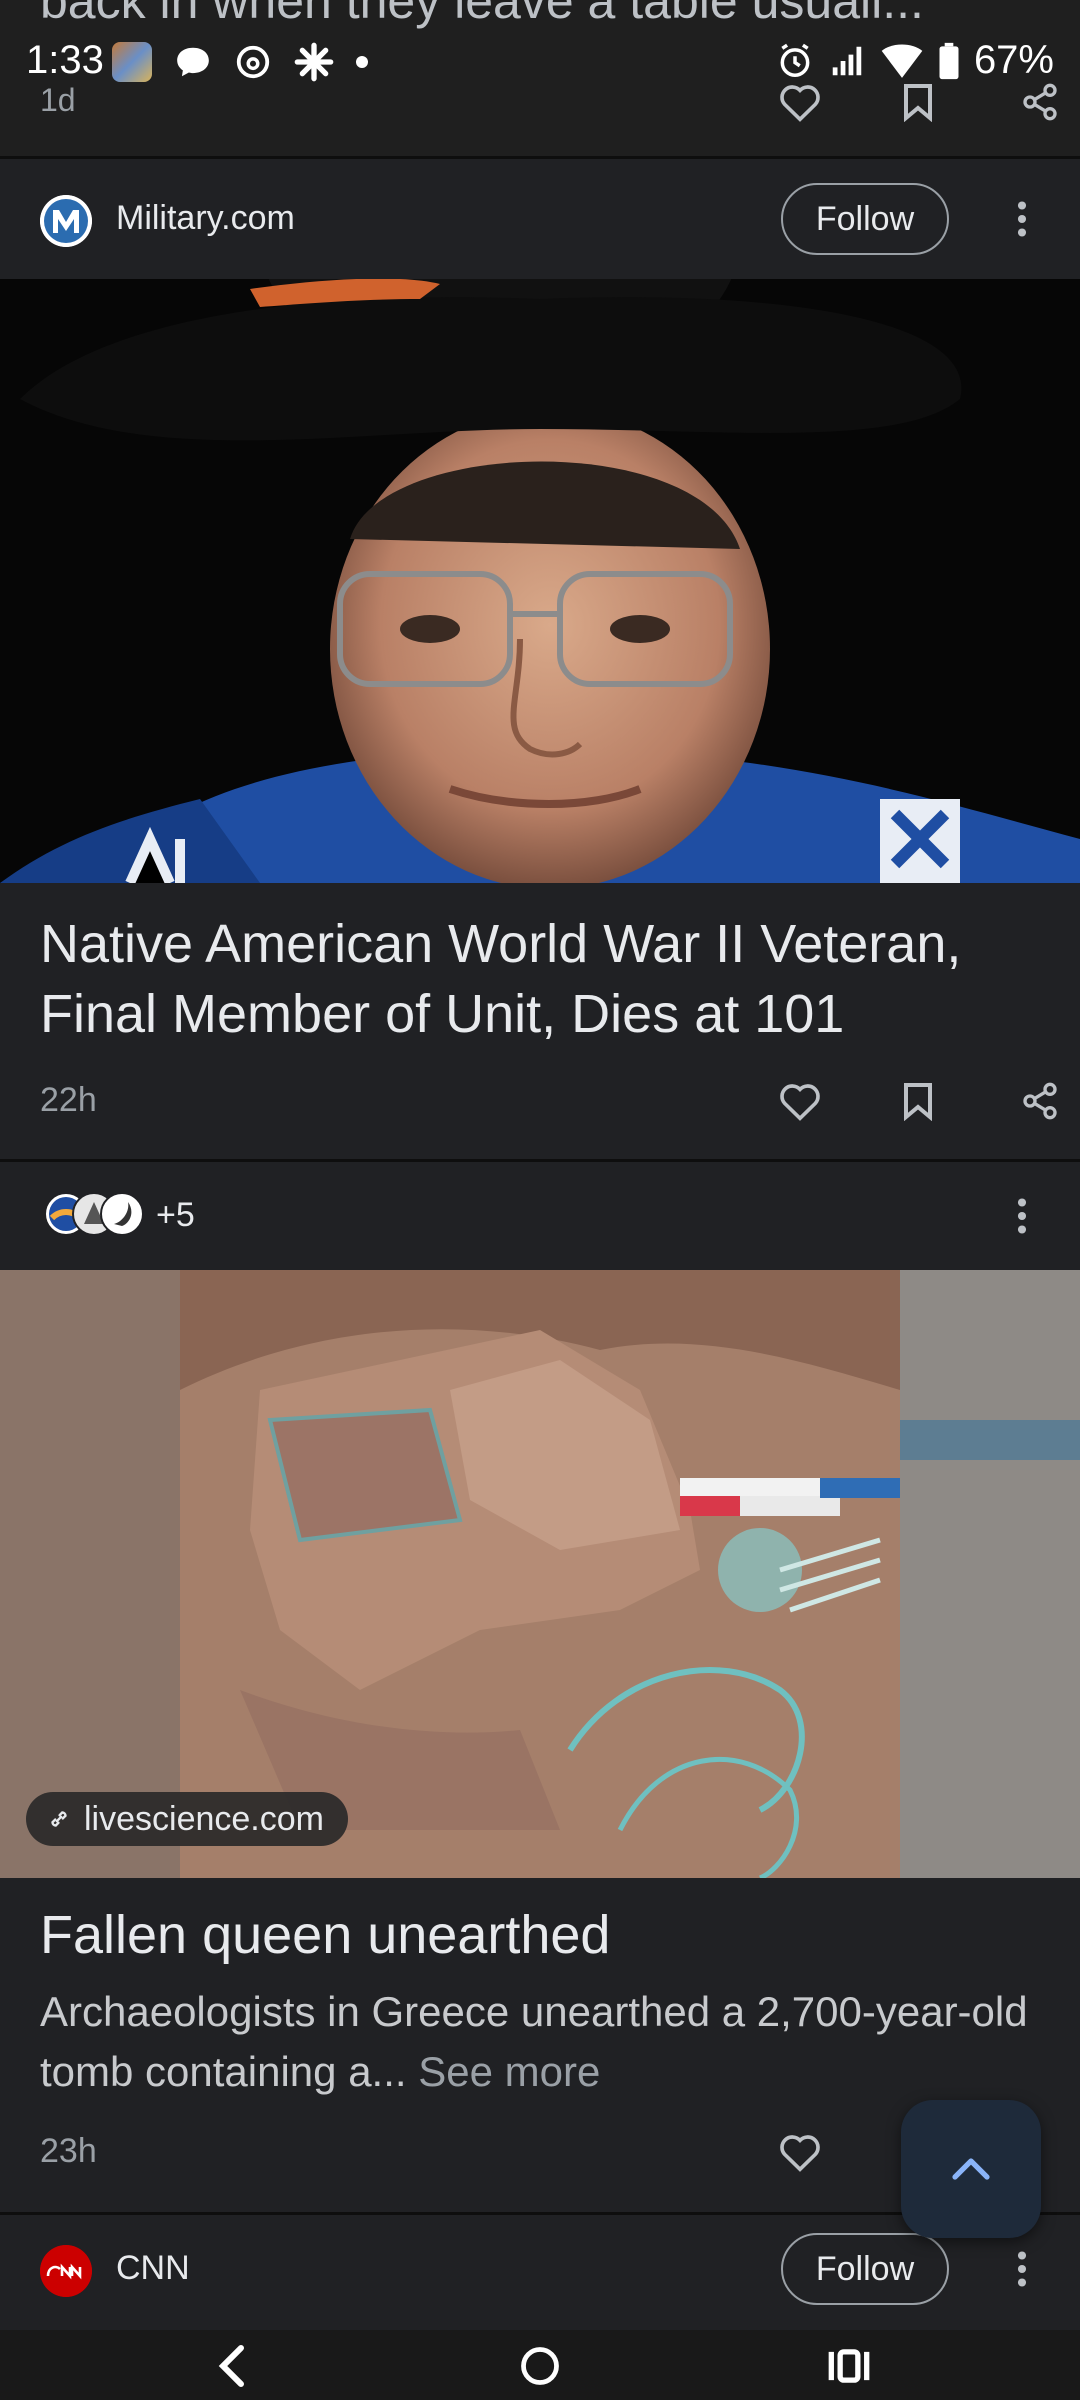 The image size is (1080, 2400). I want to click on share-icon, so click(1040, 1101).